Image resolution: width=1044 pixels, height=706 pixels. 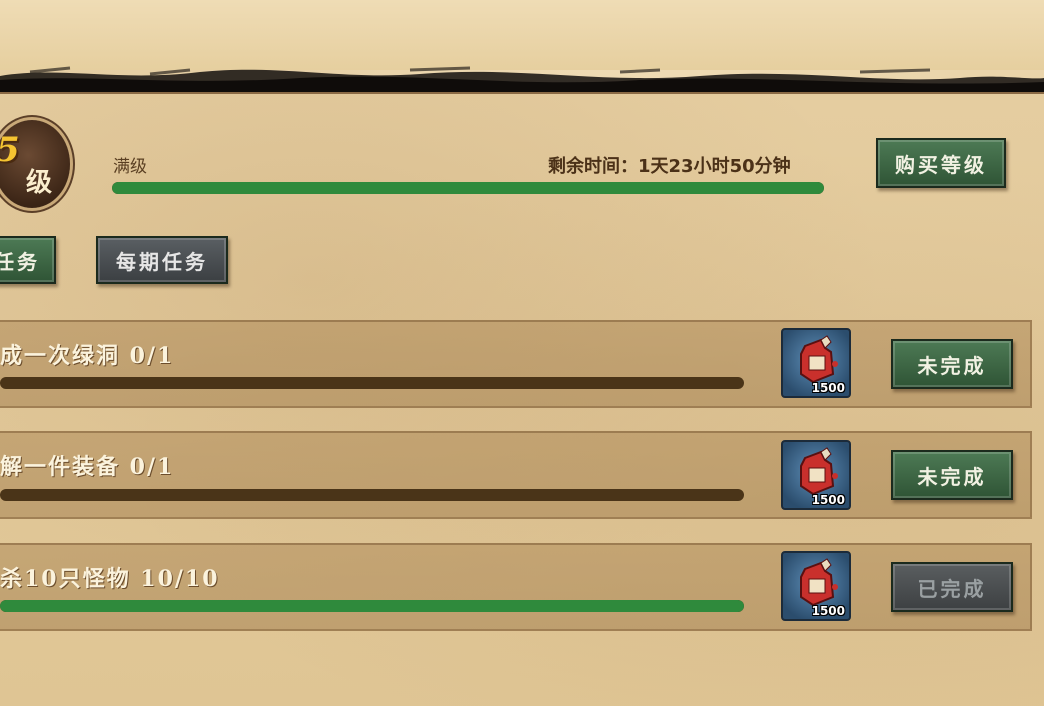 I want to click on buy-level-button: 购买等级, so click(x=941, y=163).